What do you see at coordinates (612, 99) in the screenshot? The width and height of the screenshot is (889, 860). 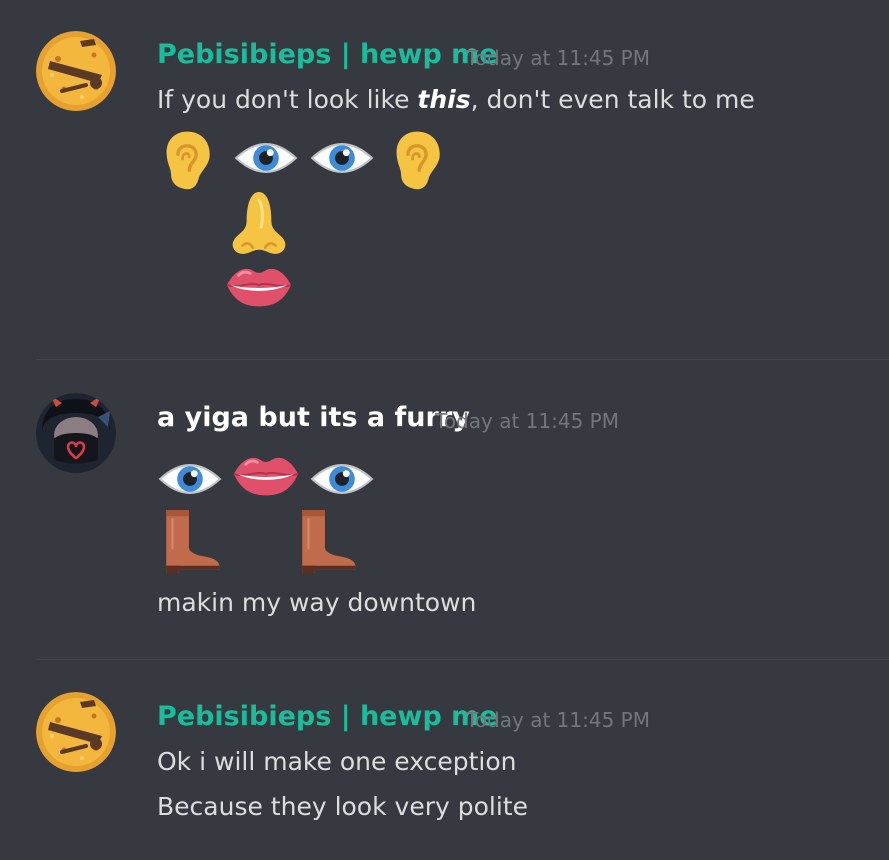 I see `message-text-after: , don't even talk to me` at bounding box center [612, 99].